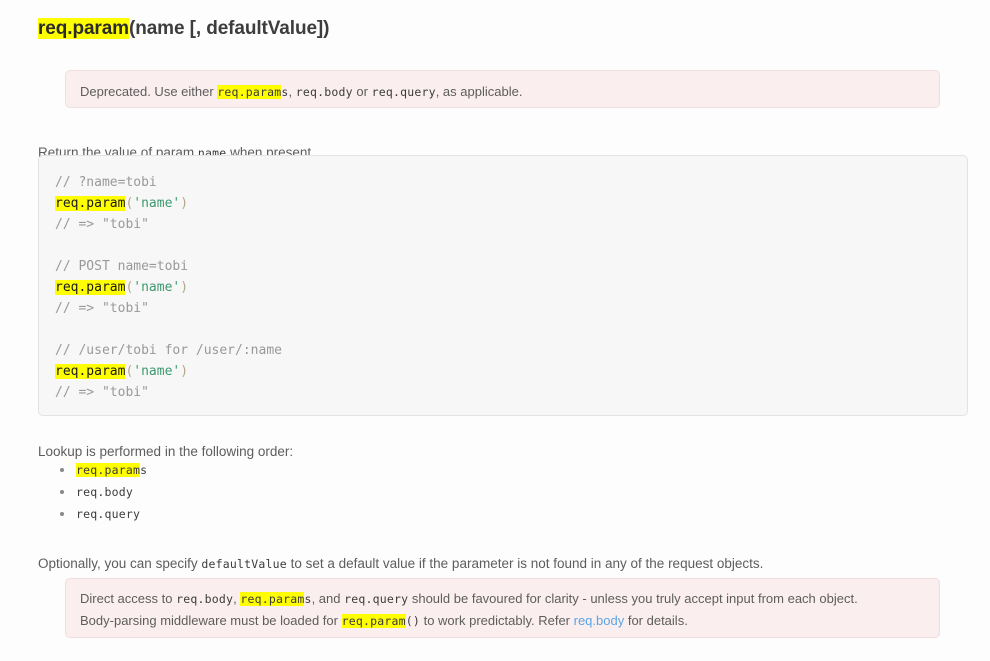  Describe the element at coordinates (102, 308) in the screenshot. I see `code-comment-bottom-2: // => "tobi"` at that location.